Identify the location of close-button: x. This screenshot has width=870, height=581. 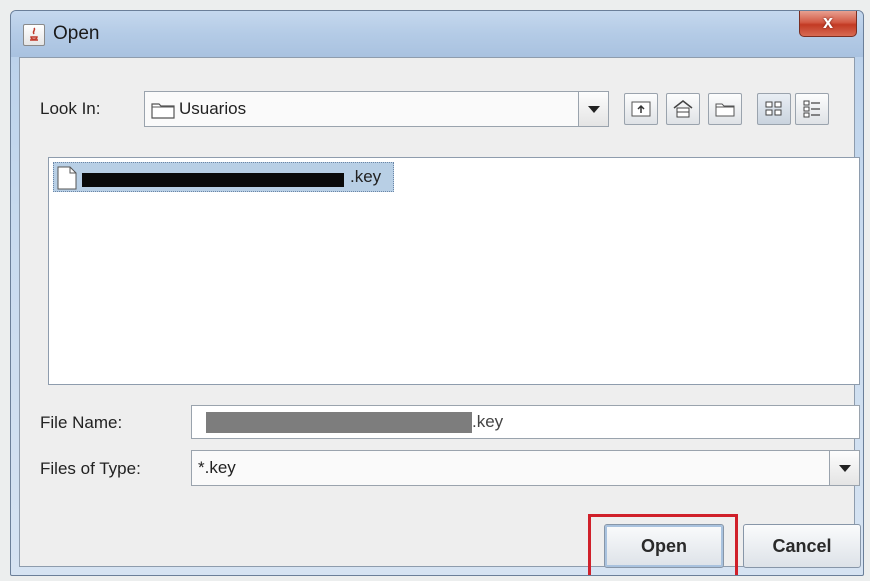
(828, 24).